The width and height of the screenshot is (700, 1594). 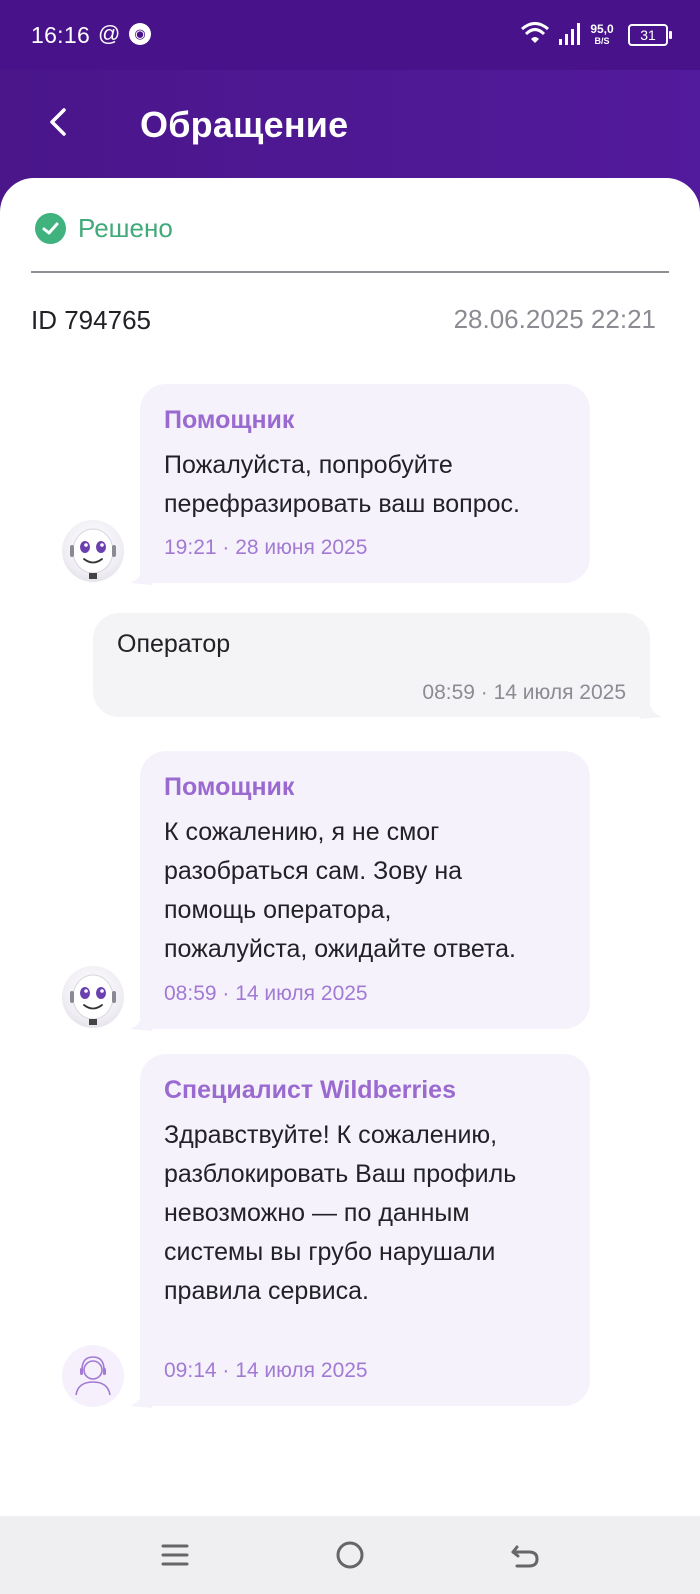 What do you see at coordinates (569, 34) in the screenshot?
I see `signal-icon` at bounding box center [569, 34].